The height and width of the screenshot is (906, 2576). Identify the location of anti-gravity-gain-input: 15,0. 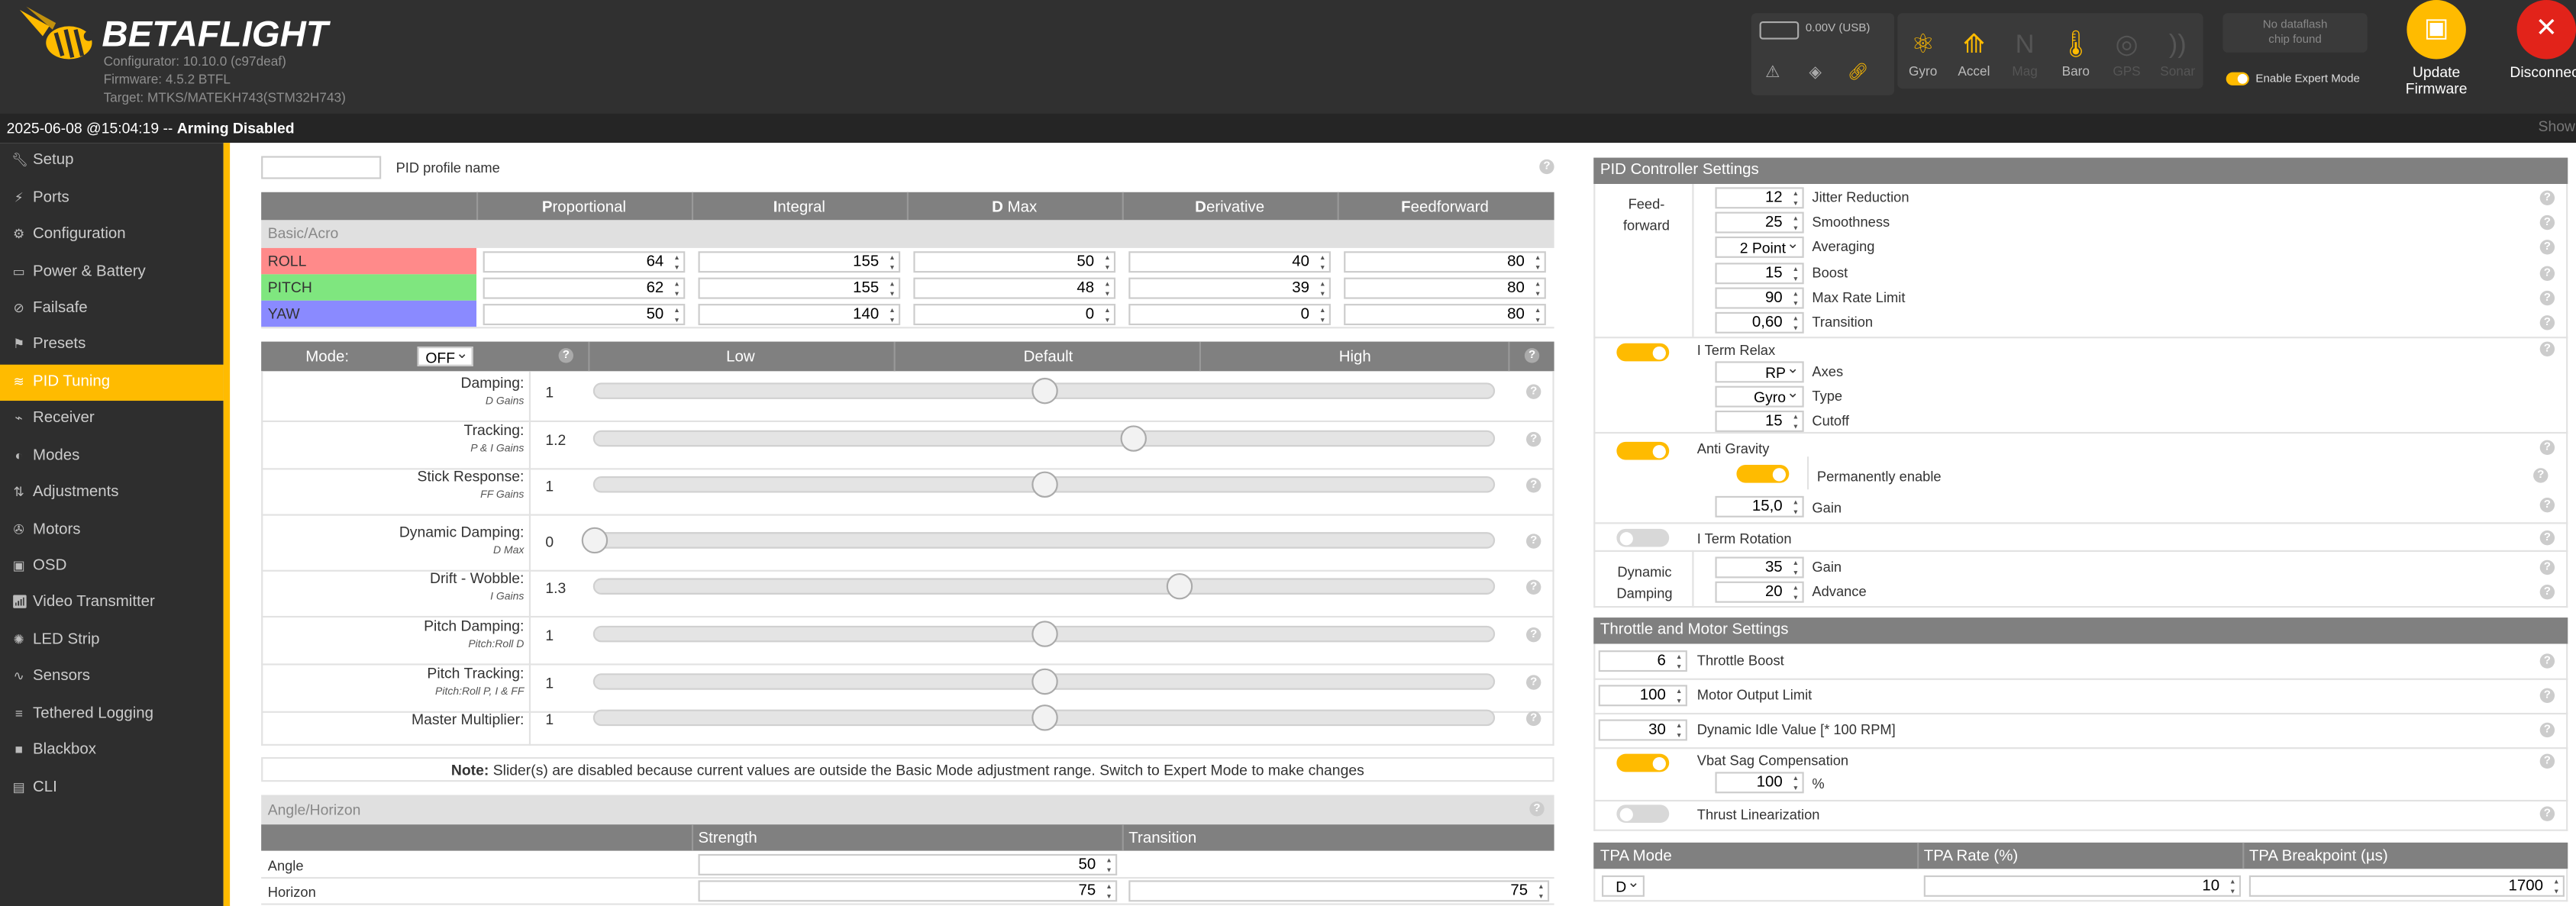
(1759, 506).